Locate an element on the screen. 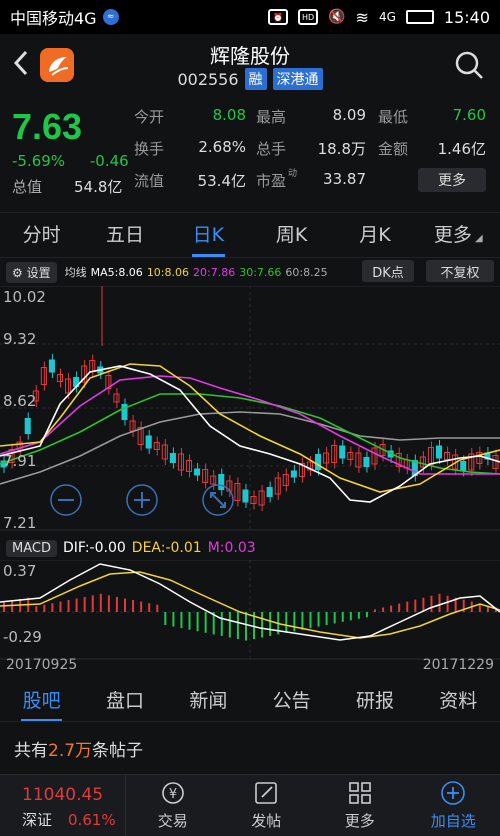  last-price: 7.63 is located at coordinates (47, 126).